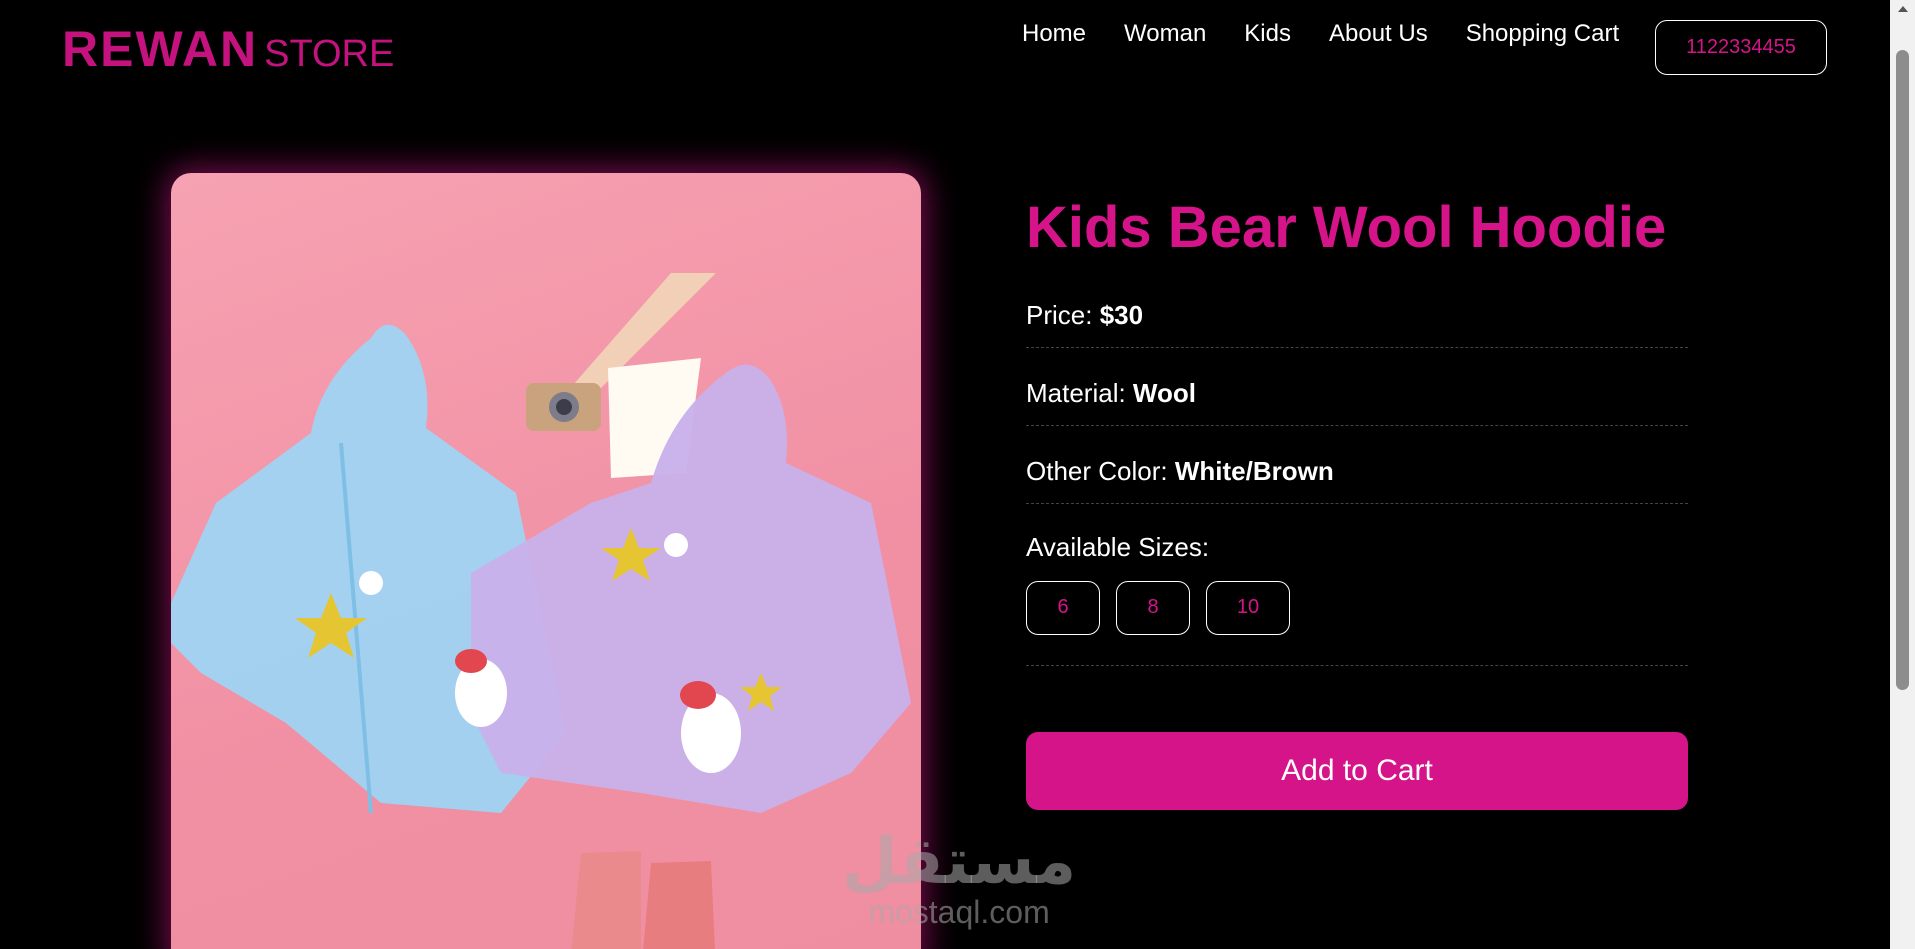 The height and width of the screenshot is (949, 1915). Describe the element at coordinates (1254, 470) in the screenshot. I see `color-value: White/Brown` at that location.